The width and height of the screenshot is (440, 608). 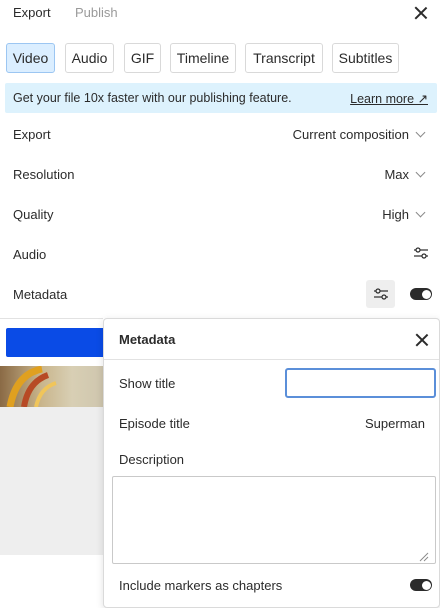 What do you see at coordinates (351, 134) in the screenshot?
I see `export-dropdown: Current composition` at bounding box center [351, 134].